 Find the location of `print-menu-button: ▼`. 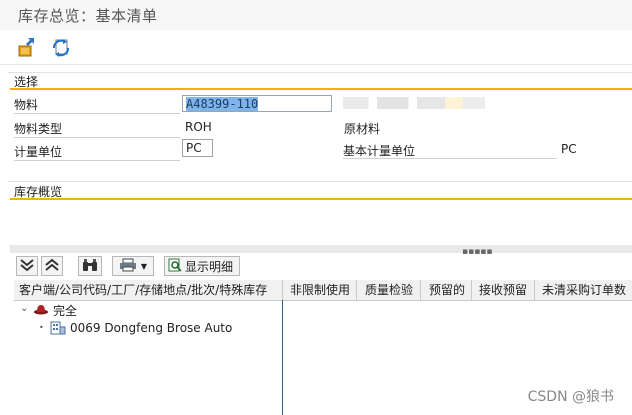

print-menu-button: ▼ is located at coordinates (133, 266).